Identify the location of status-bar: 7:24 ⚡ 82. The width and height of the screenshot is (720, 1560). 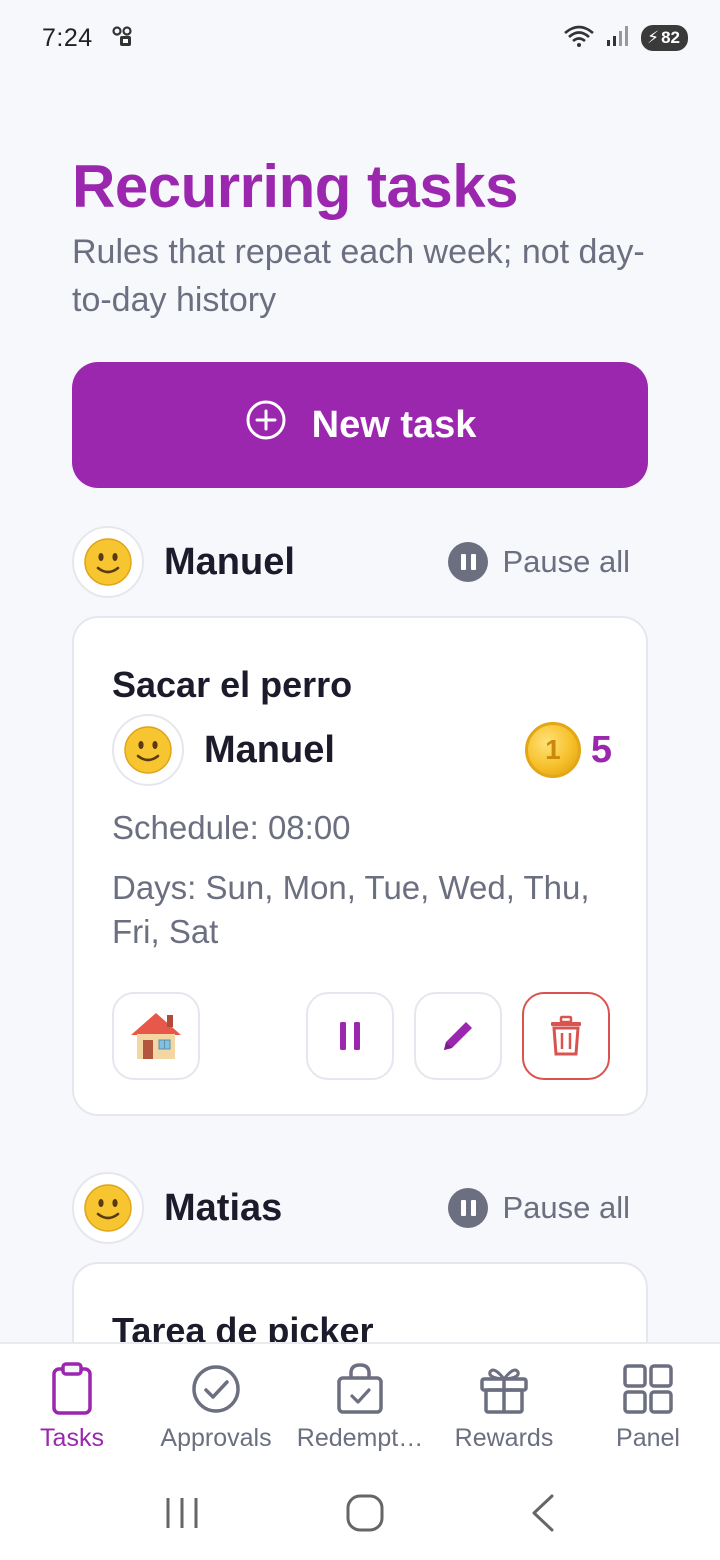
(360, 38).